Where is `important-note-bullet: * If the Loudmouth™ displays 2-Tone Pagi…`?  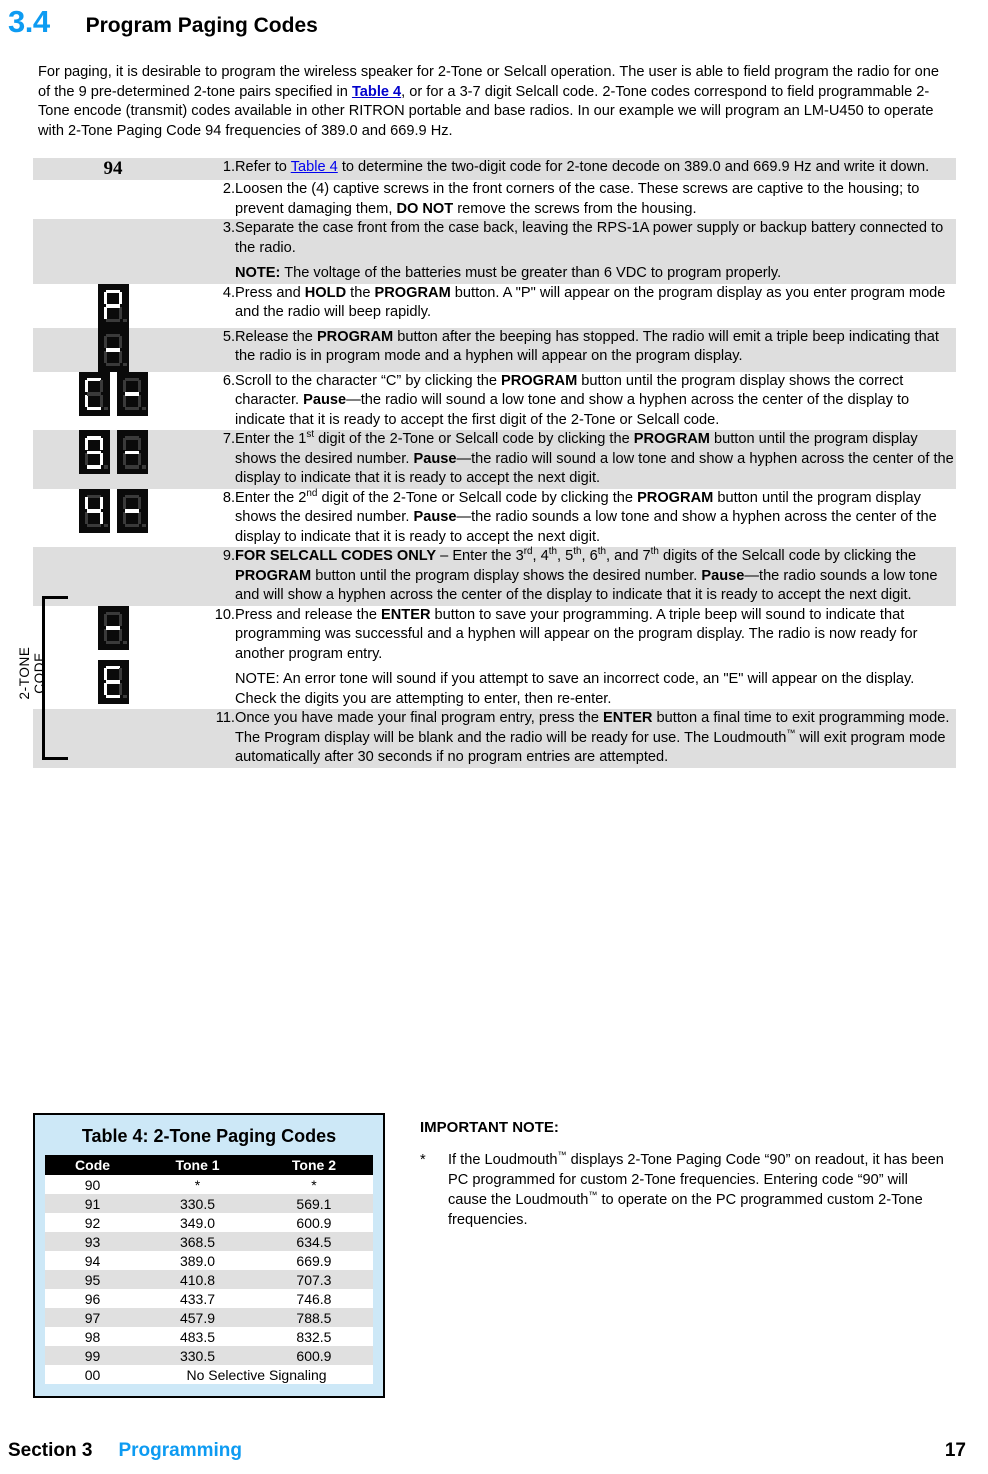 important-note-bullet: * If the Loudmouth™ displays 2-Tone Pagi… is located at coordinates (685, 1190).